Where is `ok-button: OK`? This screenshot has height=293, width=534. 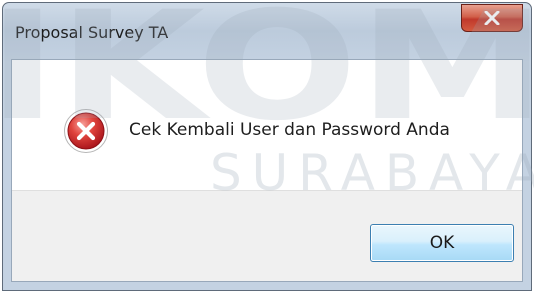 ok-button: OK is located at coordinates (442, 243).